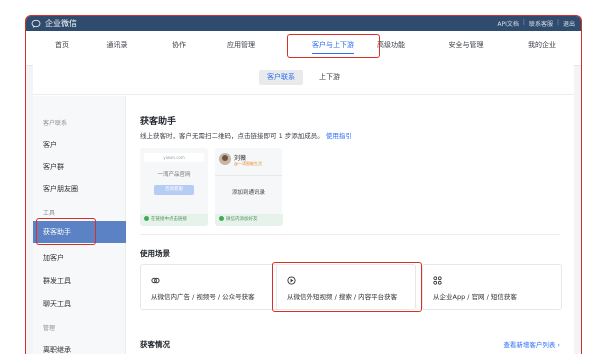  I want to click on step-note-text: 在链接中点击链接, so click(169, 219).